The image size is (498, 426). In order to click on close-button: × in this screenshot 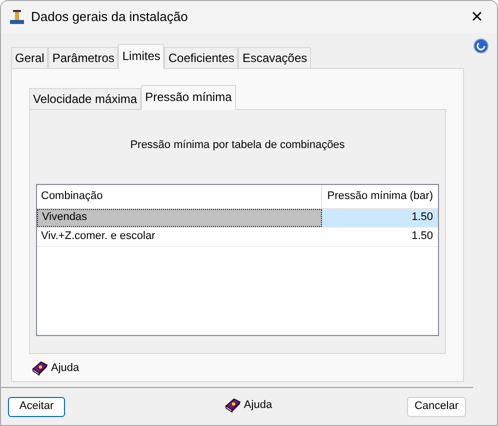, I will do `click(477, 17)`.